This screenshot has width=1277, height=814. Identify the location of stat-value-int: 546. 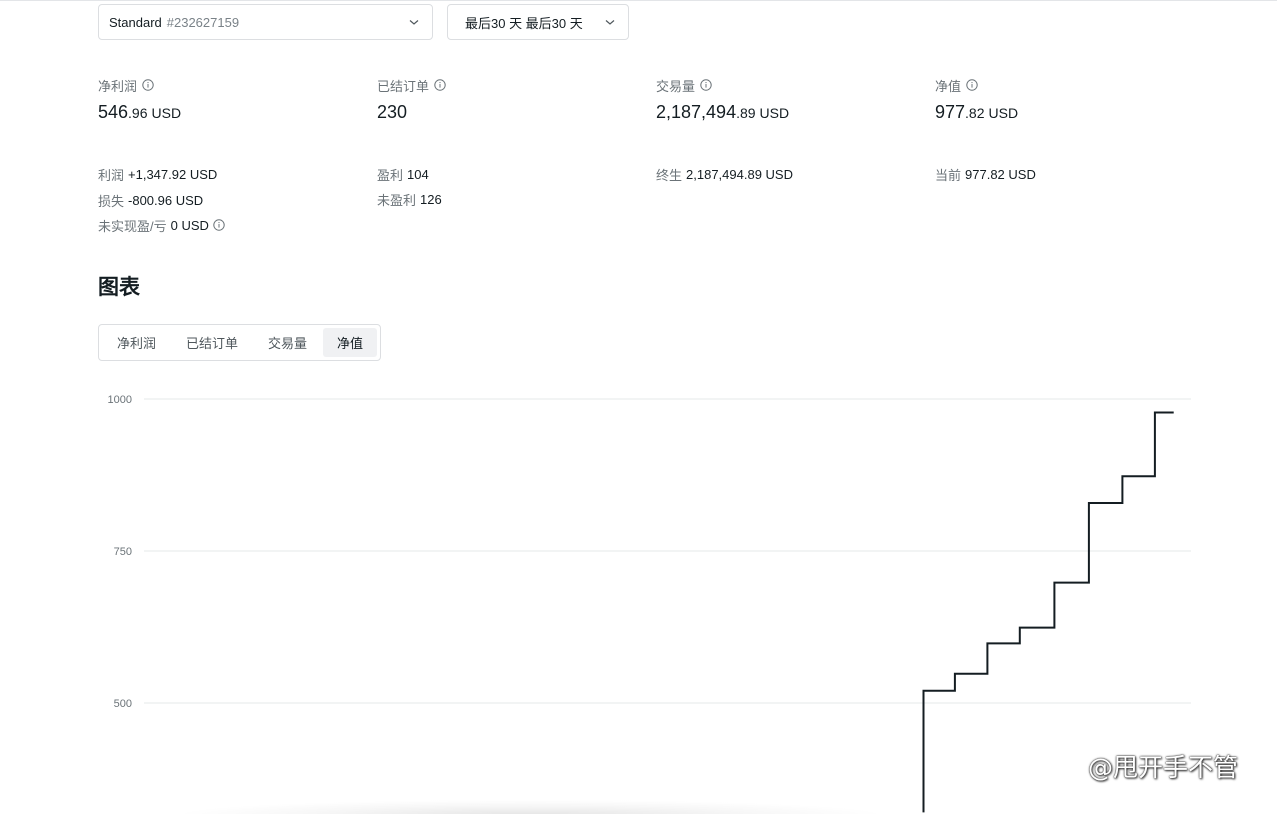
(113, 112).